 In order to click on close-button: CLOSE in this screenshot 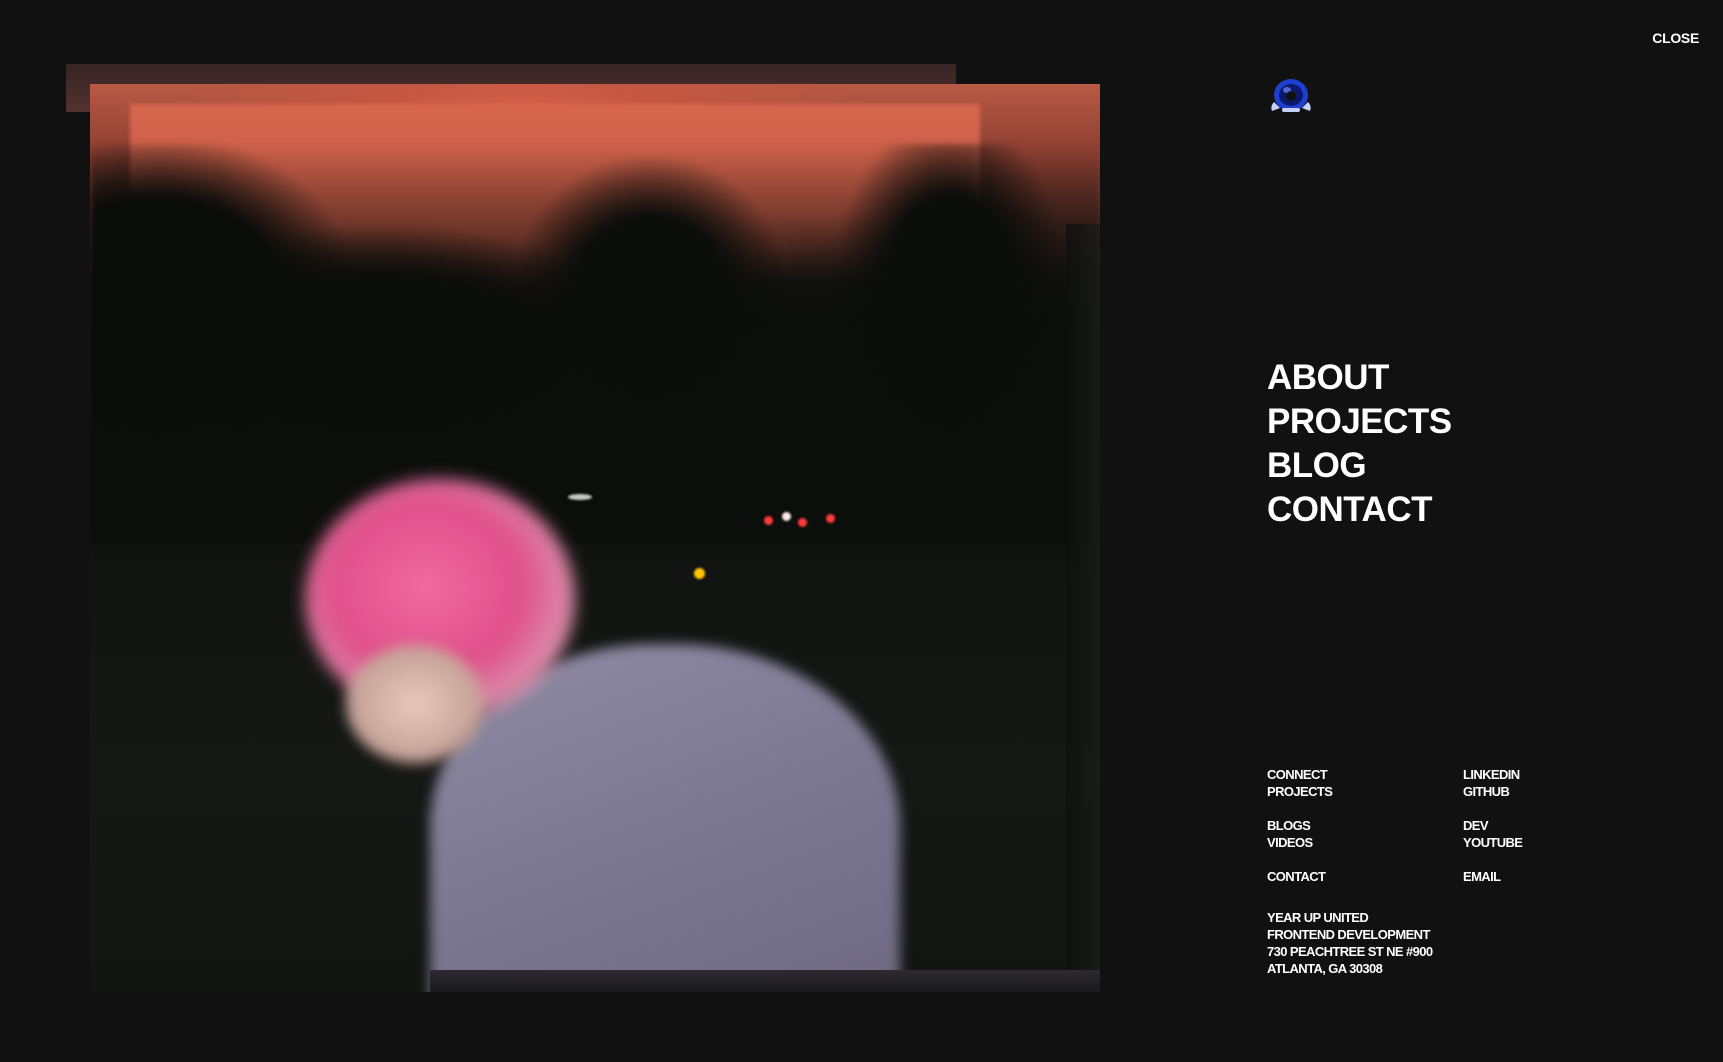, I will do `click(1675, 38)`.